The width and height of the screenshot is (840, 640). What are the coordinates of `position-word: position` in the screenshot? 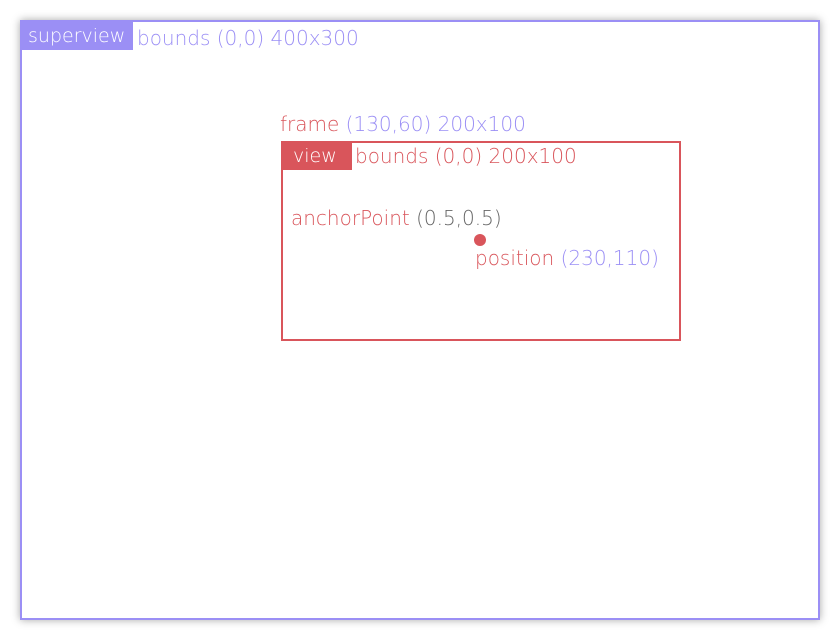 It's located at (515, 258).